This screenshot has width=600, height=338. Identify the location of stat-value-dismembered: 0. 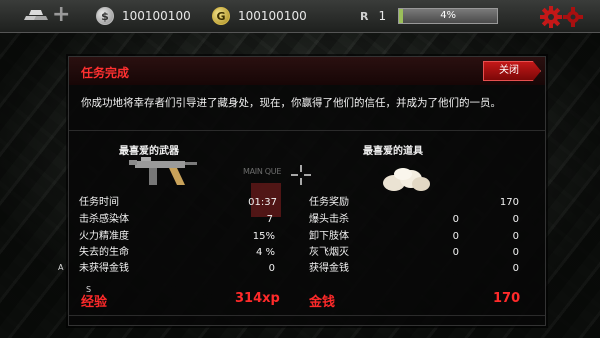
(515, 236).